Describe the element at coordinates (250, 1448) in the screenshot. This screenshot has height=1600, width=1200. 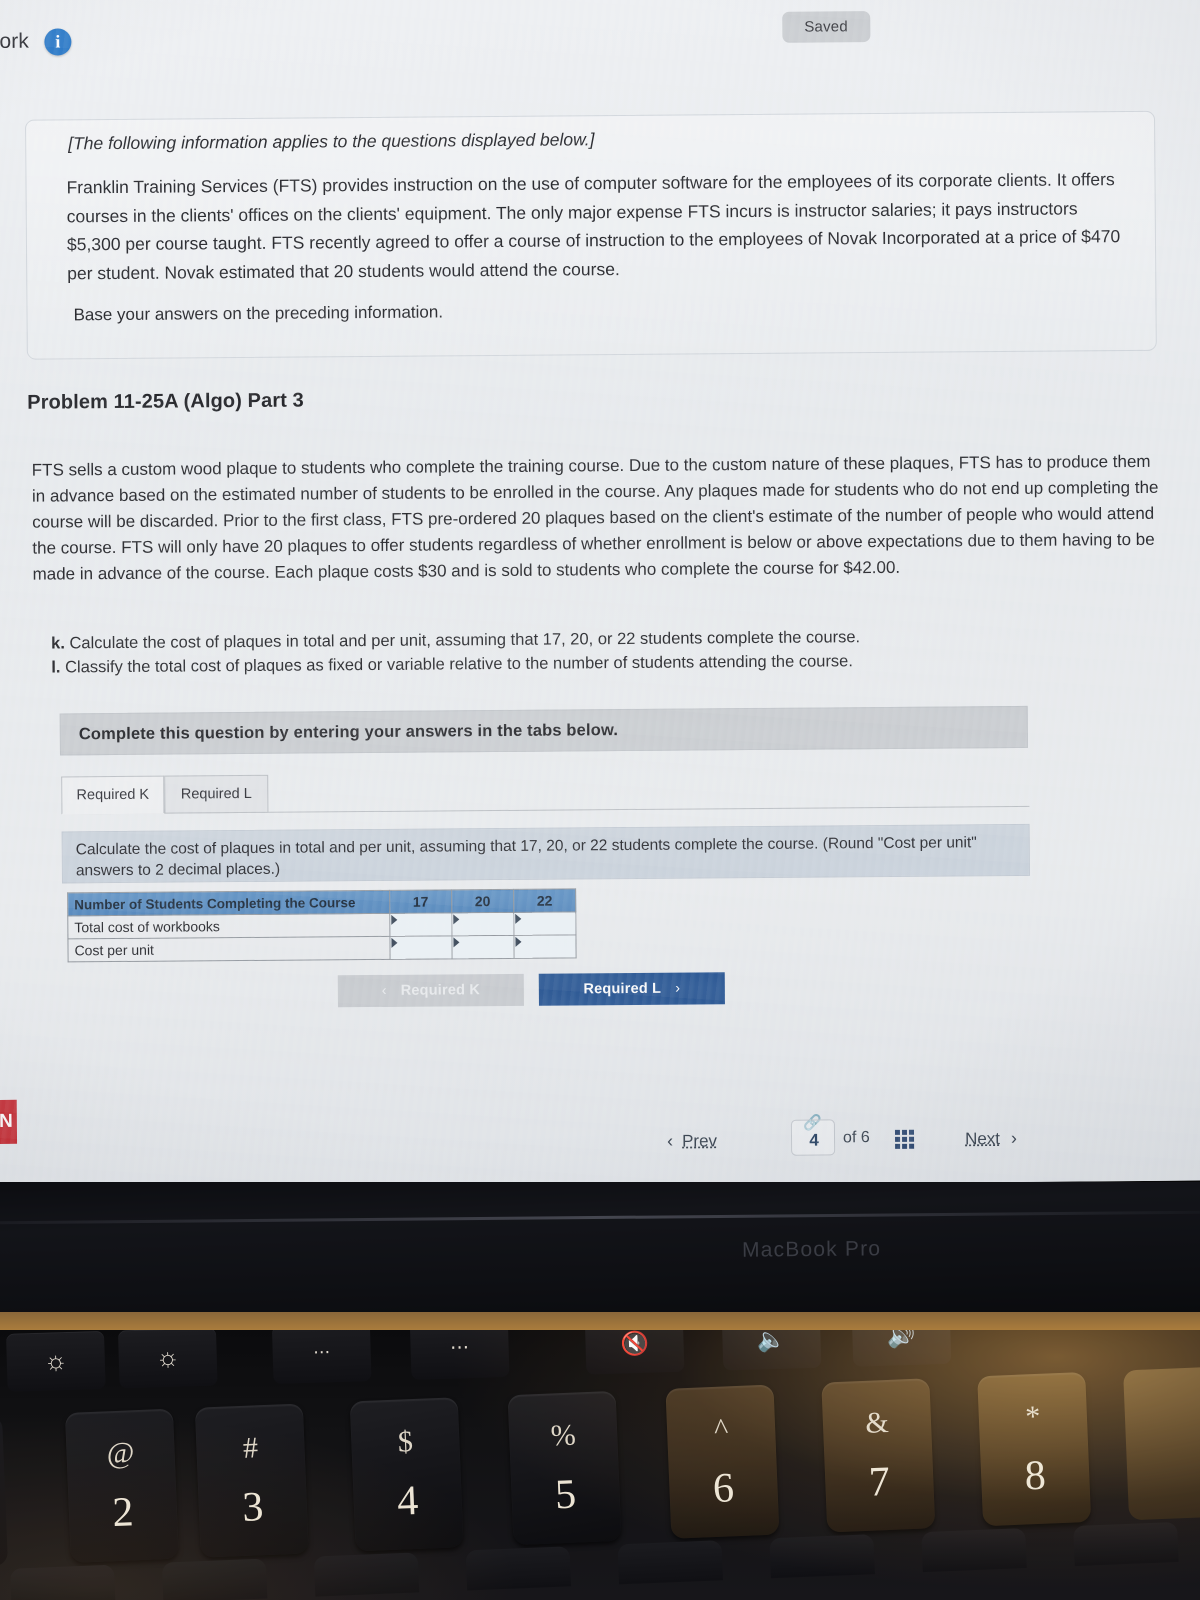
I see `key-3-upper: #` at that location.